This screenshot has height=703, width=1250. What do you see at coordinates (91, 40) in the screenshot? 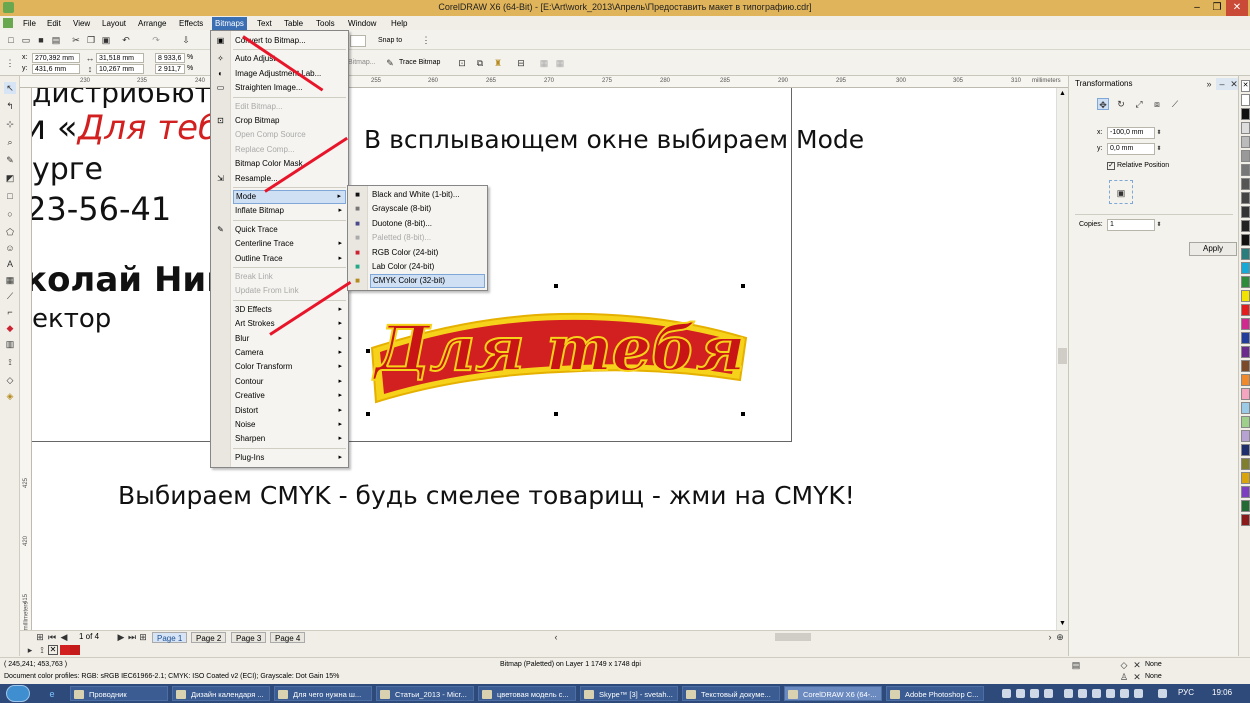
I see `copy-icon: ❐` at bounding box center [91, 40].